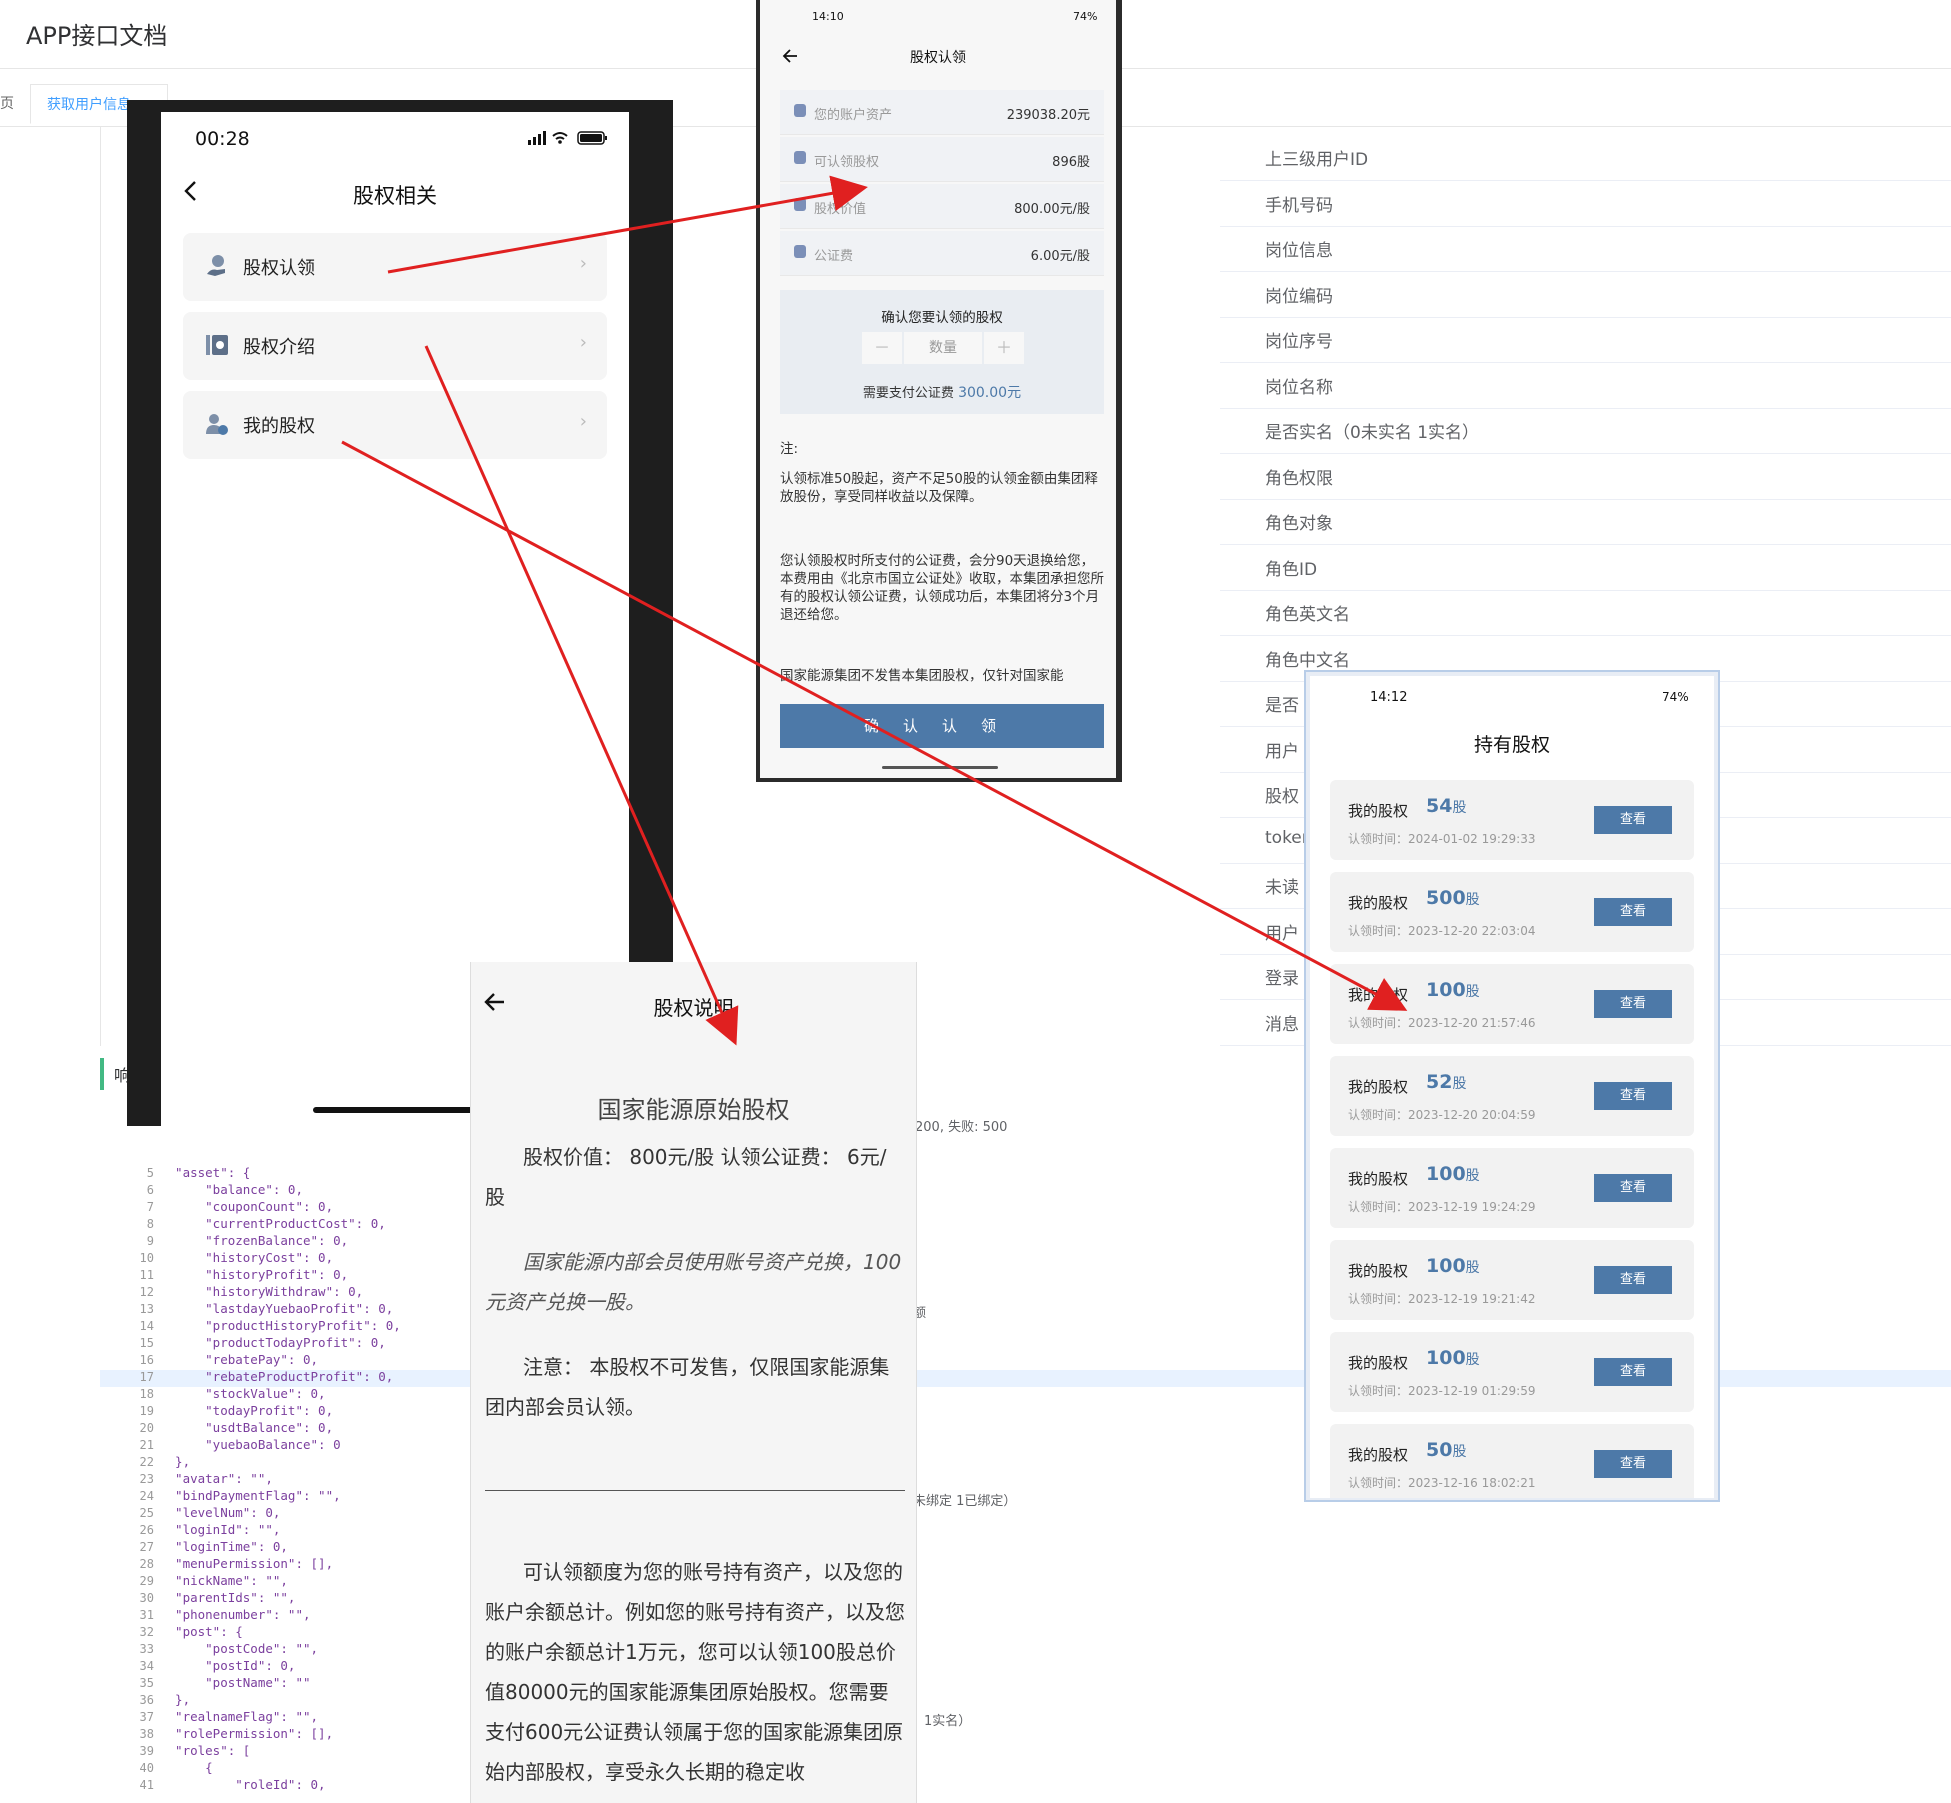  Describe the element at coordinates (627, 224) in the screenshot. I see `arrow-to-claim` at that location.